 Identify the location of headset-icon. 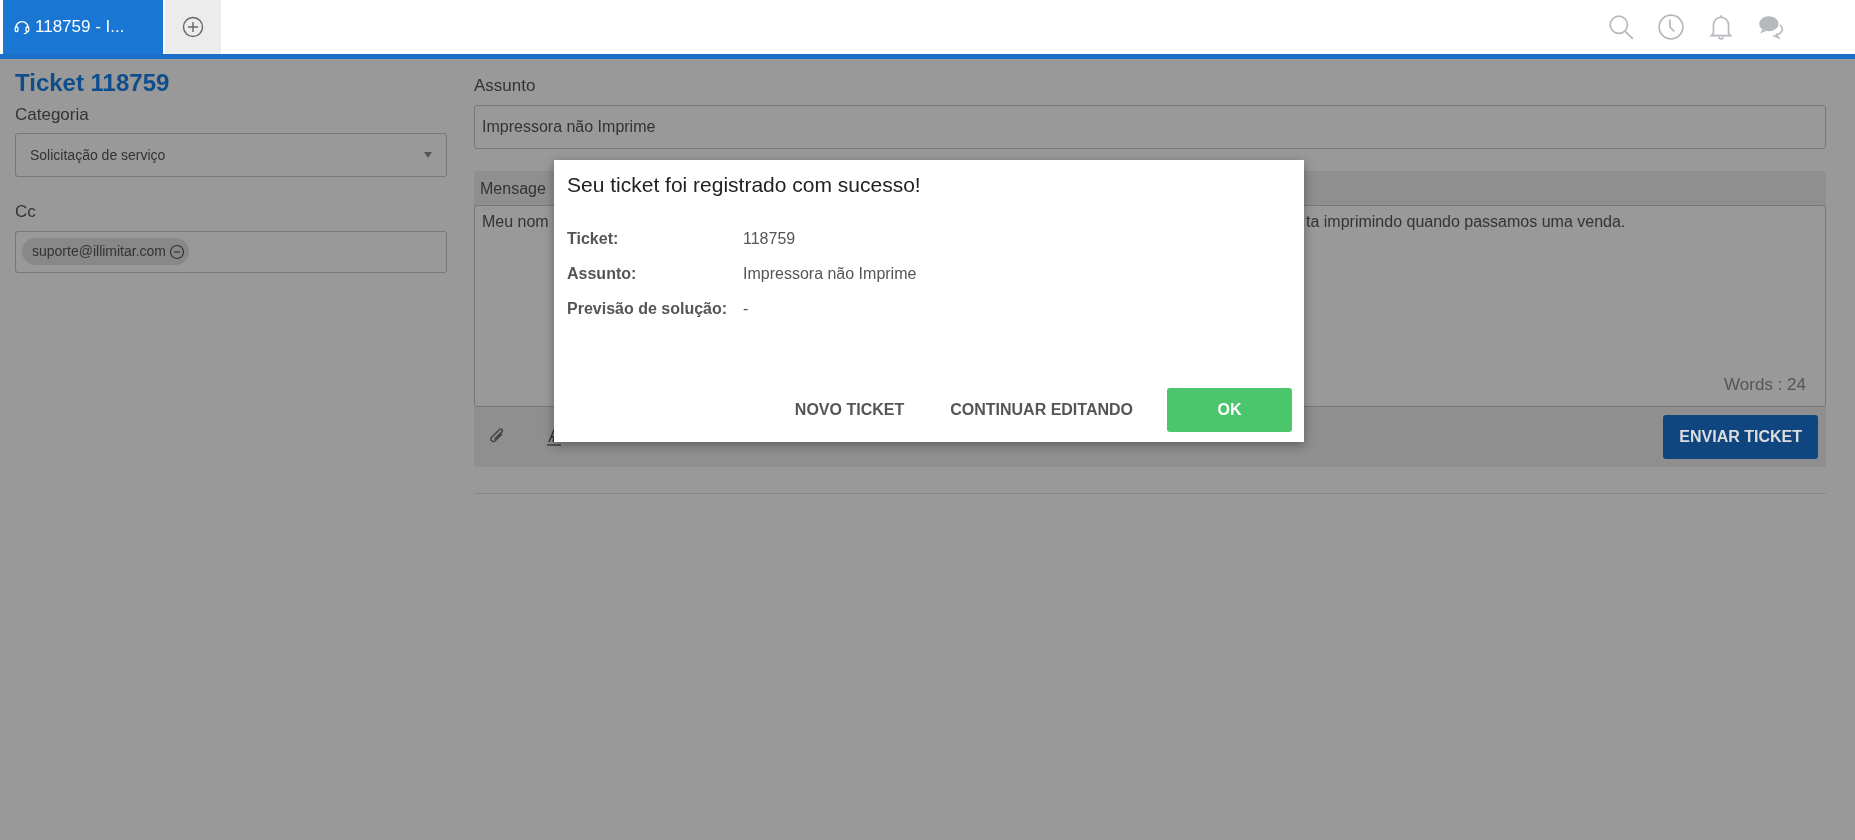
(22, 27).